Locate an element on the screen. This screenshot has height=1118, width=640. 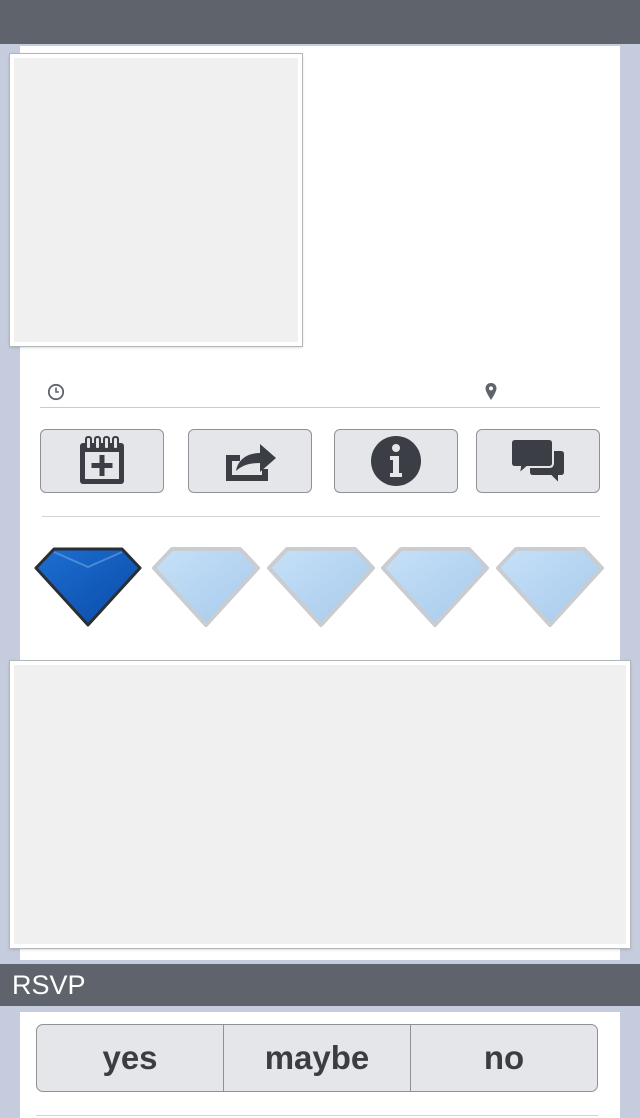
rsvp-segmented-control: yes maybe no is located at coordinates (317, 1058).